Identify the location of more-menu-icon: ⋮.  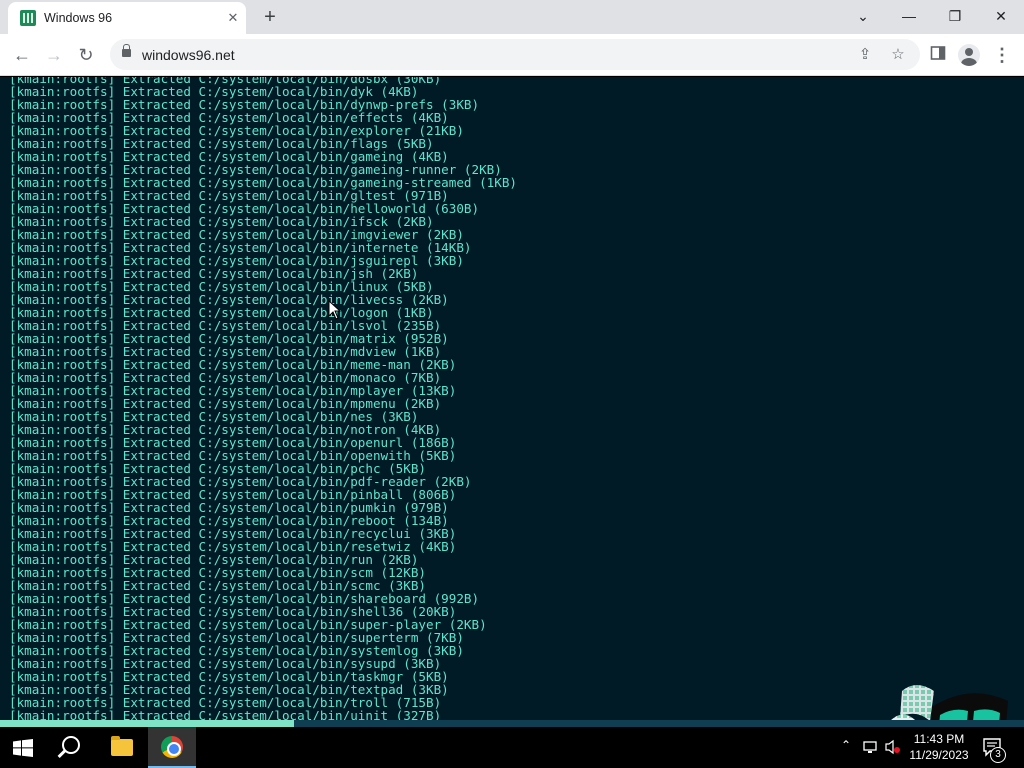
(1002, 55).